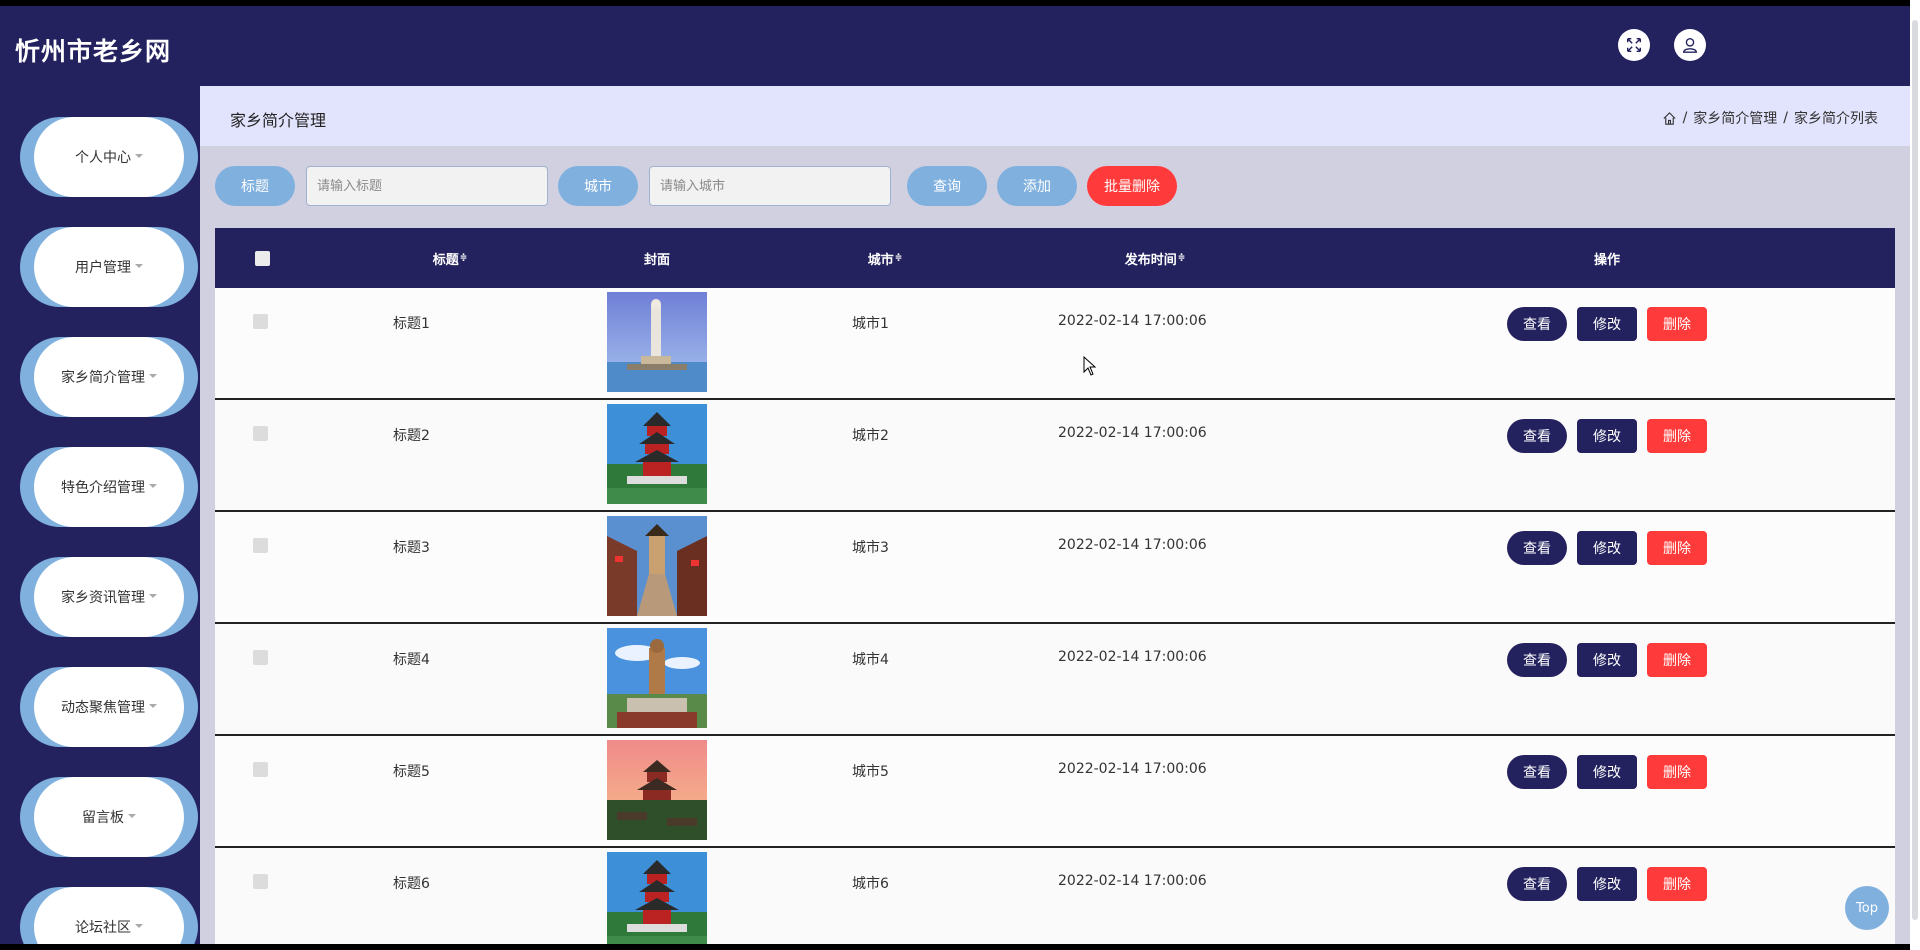 The height and width of the screenshot is (950, 1920). I want to click on row-city: 城市1, so click(870, 324).